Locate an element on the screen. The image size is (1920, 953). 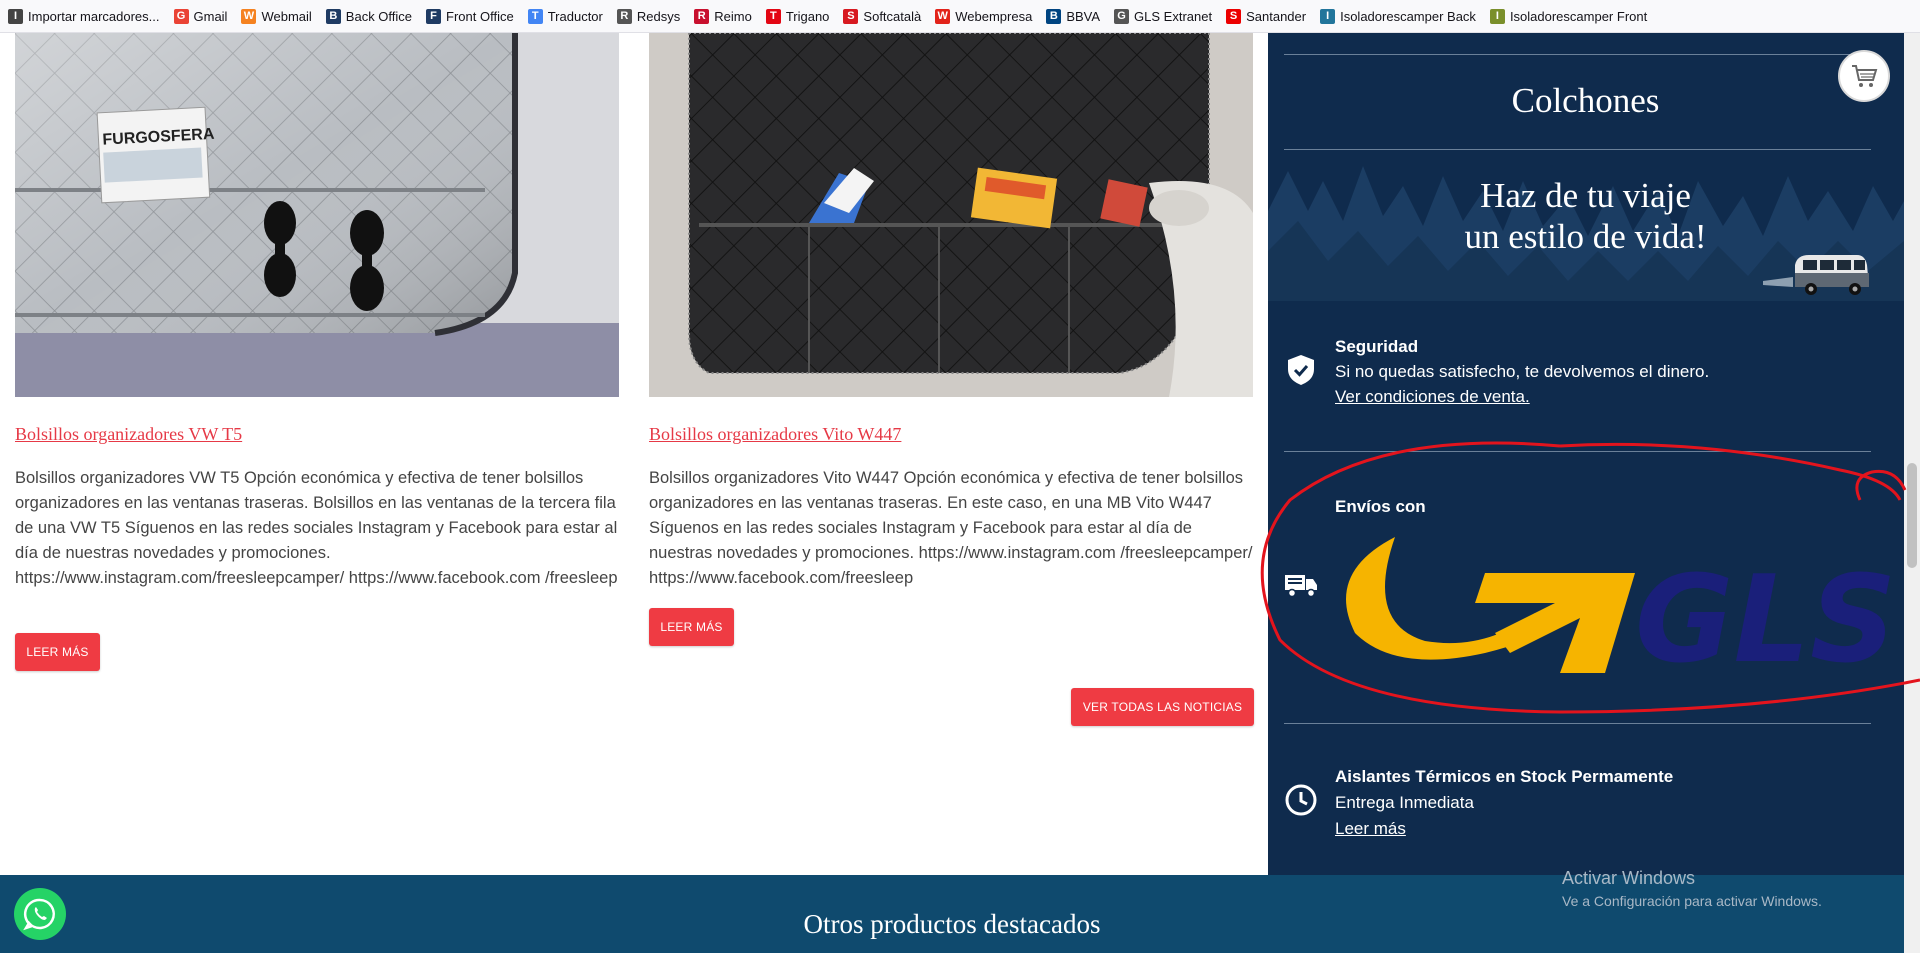
bookmark-item: T Trigano is located at coordinates (797, 16).